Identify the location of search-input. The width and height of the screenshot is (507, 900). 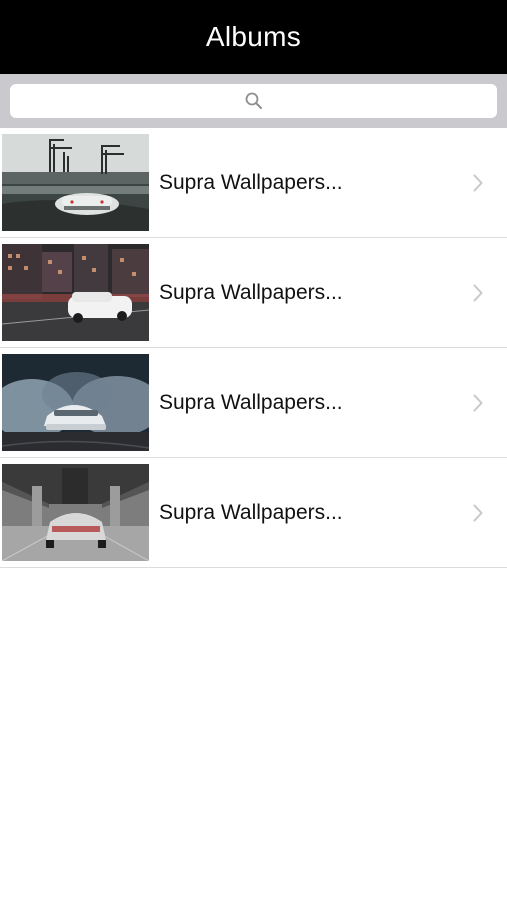
(253, 101).